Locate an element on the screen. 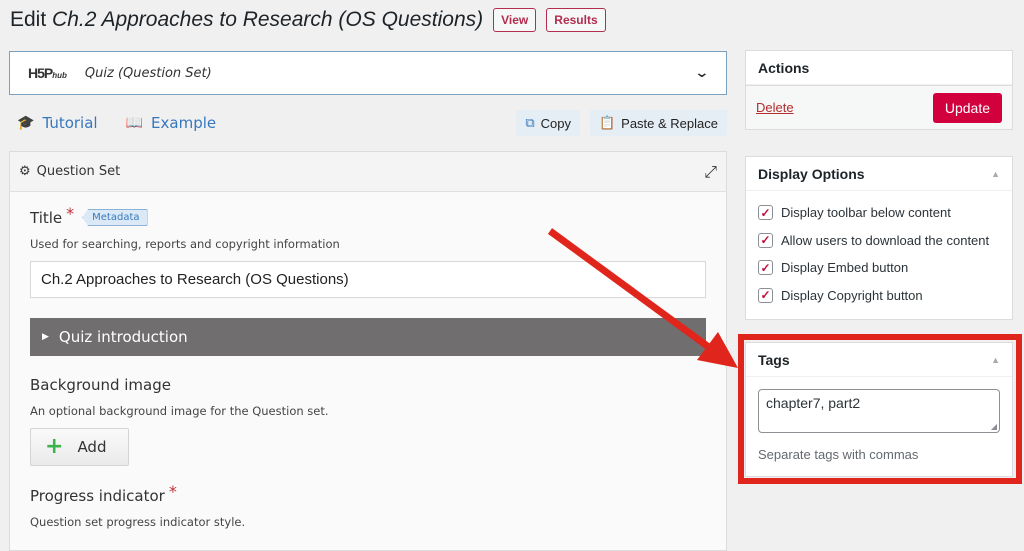 The image size is (1024, 551). graduation-cap-icon: 🎓 is located at coordinates (26, 123).